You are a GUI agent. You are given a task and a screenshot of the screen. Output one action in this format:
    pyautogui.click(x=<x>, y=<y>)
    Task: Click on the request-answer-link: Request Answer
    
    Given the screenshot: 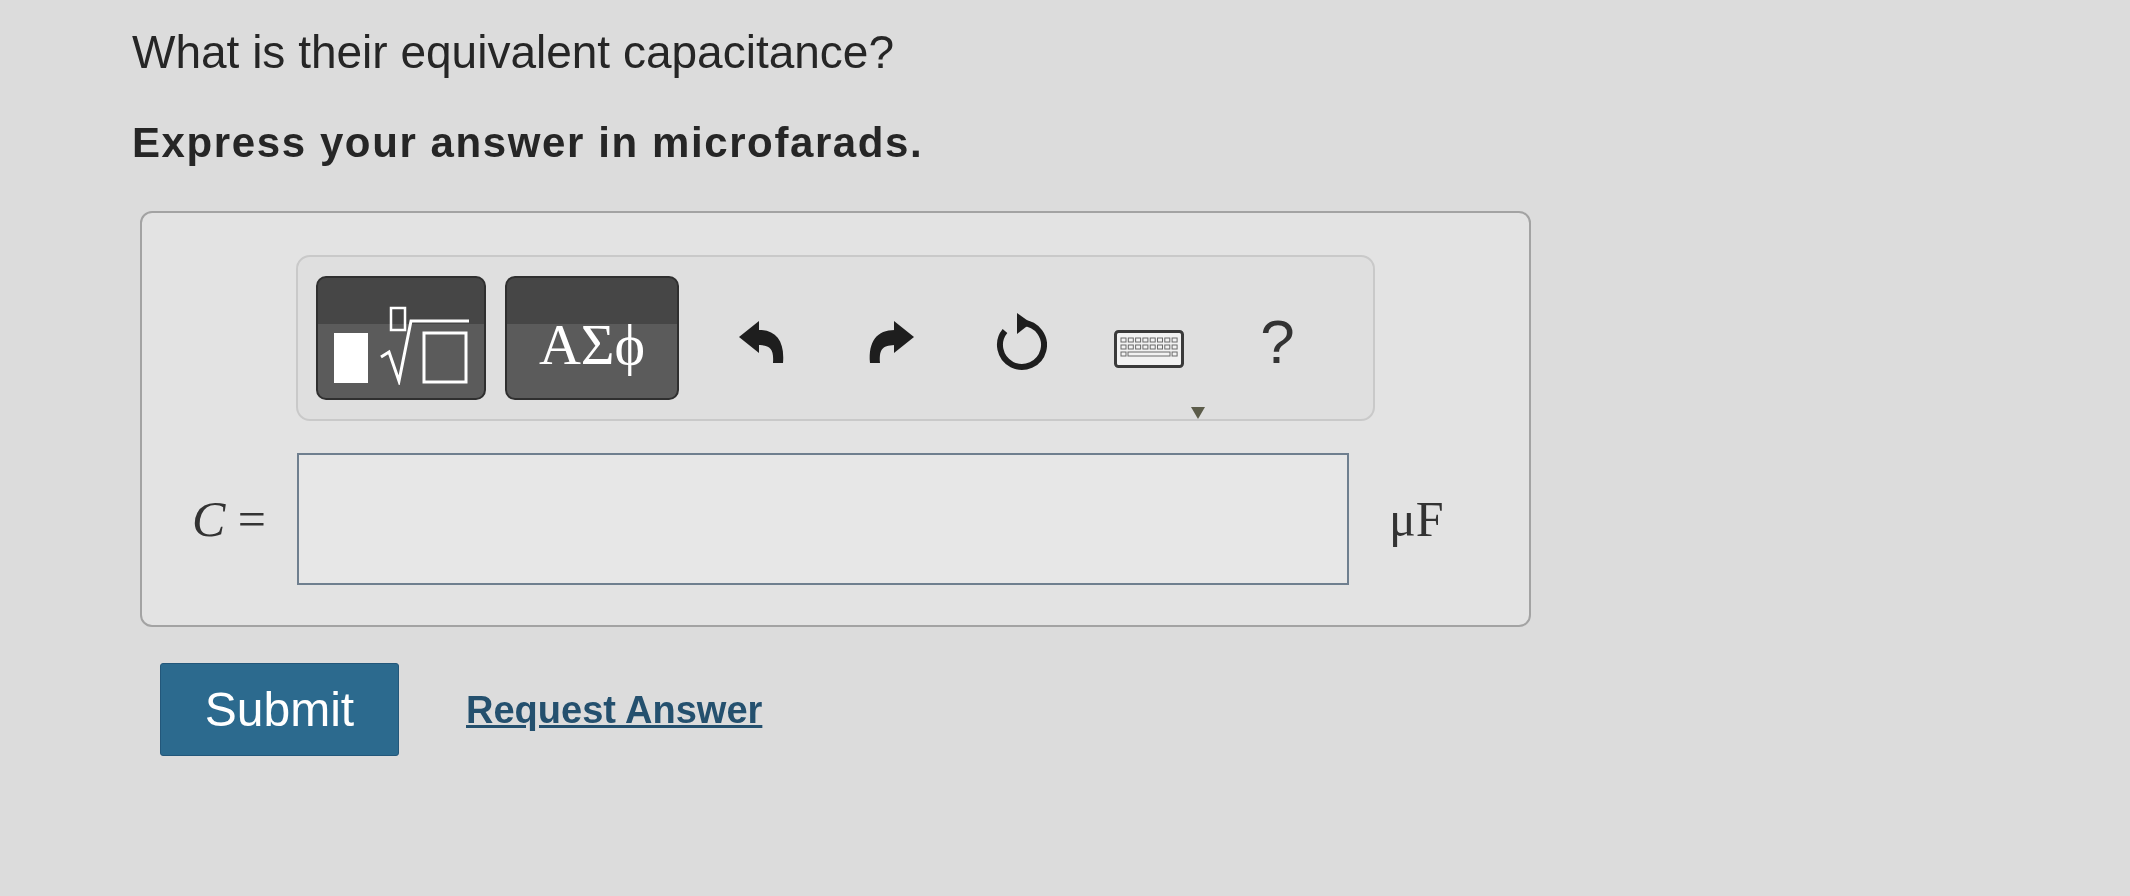 What is the action you would take?
    pyautogui.click(x=614, y=709)
    